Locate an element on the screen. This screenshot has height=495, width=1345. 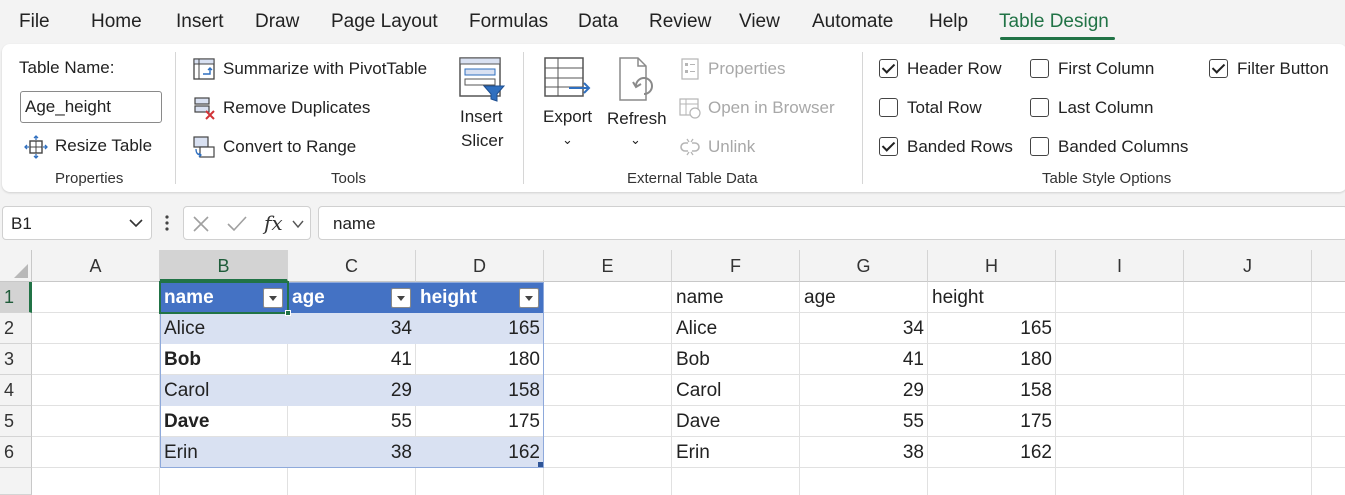
table-cell: Carol is located at coordinates (224, 390).